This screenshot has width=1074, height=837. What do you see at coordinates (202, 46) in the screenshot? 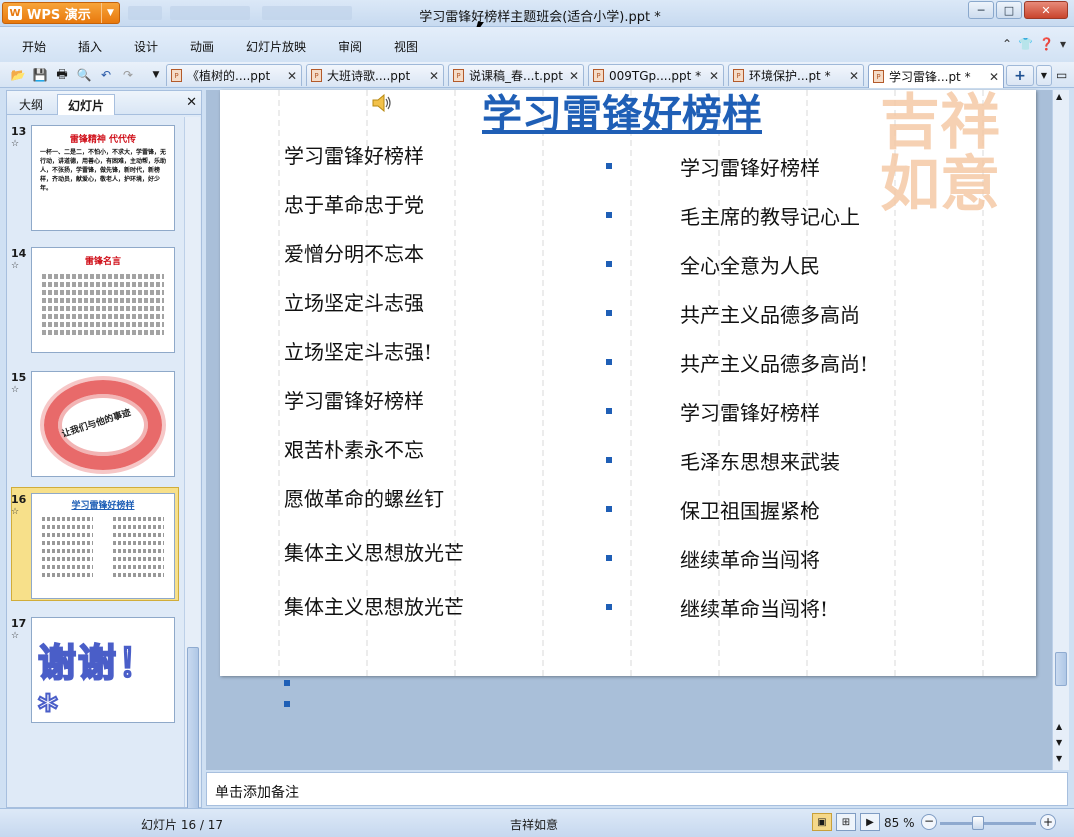
I see `menu-animation: 动画` at bounding box center [202, 46].